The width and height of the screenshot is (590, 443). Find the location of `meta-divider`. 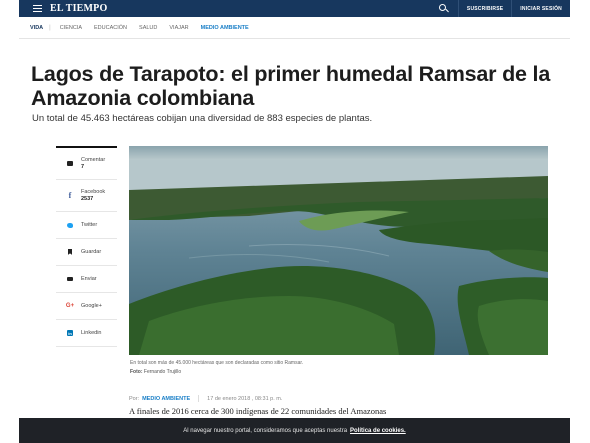

meta-divider is located at coordinates (199, 398).